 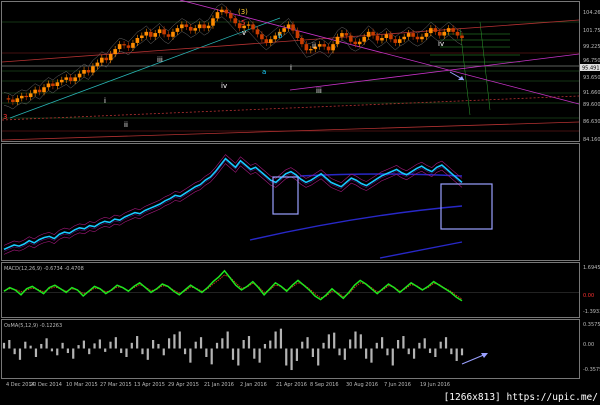 I want to click on wave-label-a: a, so click(x=264, y=72).